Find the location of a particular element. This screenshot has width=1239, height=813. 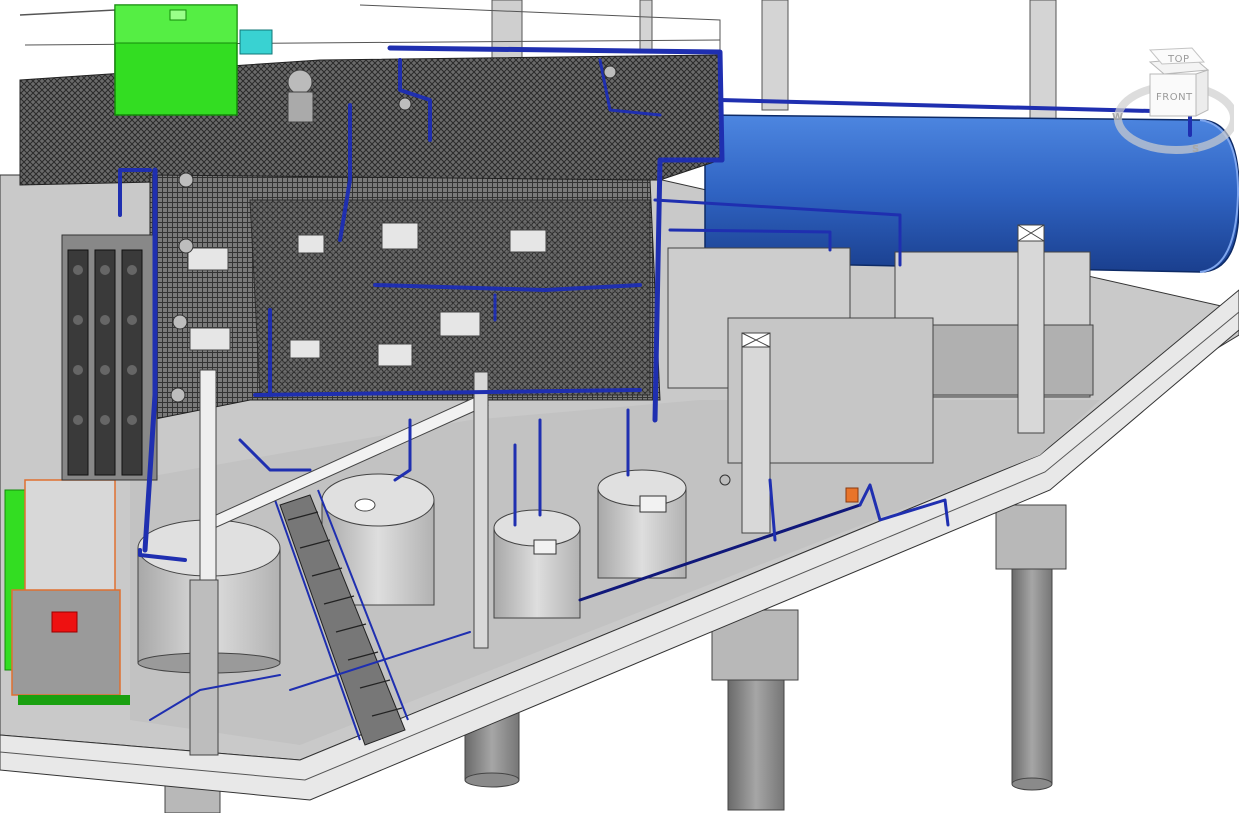

viewcube-icon: W S TOP FRONT is located at coordinates (1169, 100).